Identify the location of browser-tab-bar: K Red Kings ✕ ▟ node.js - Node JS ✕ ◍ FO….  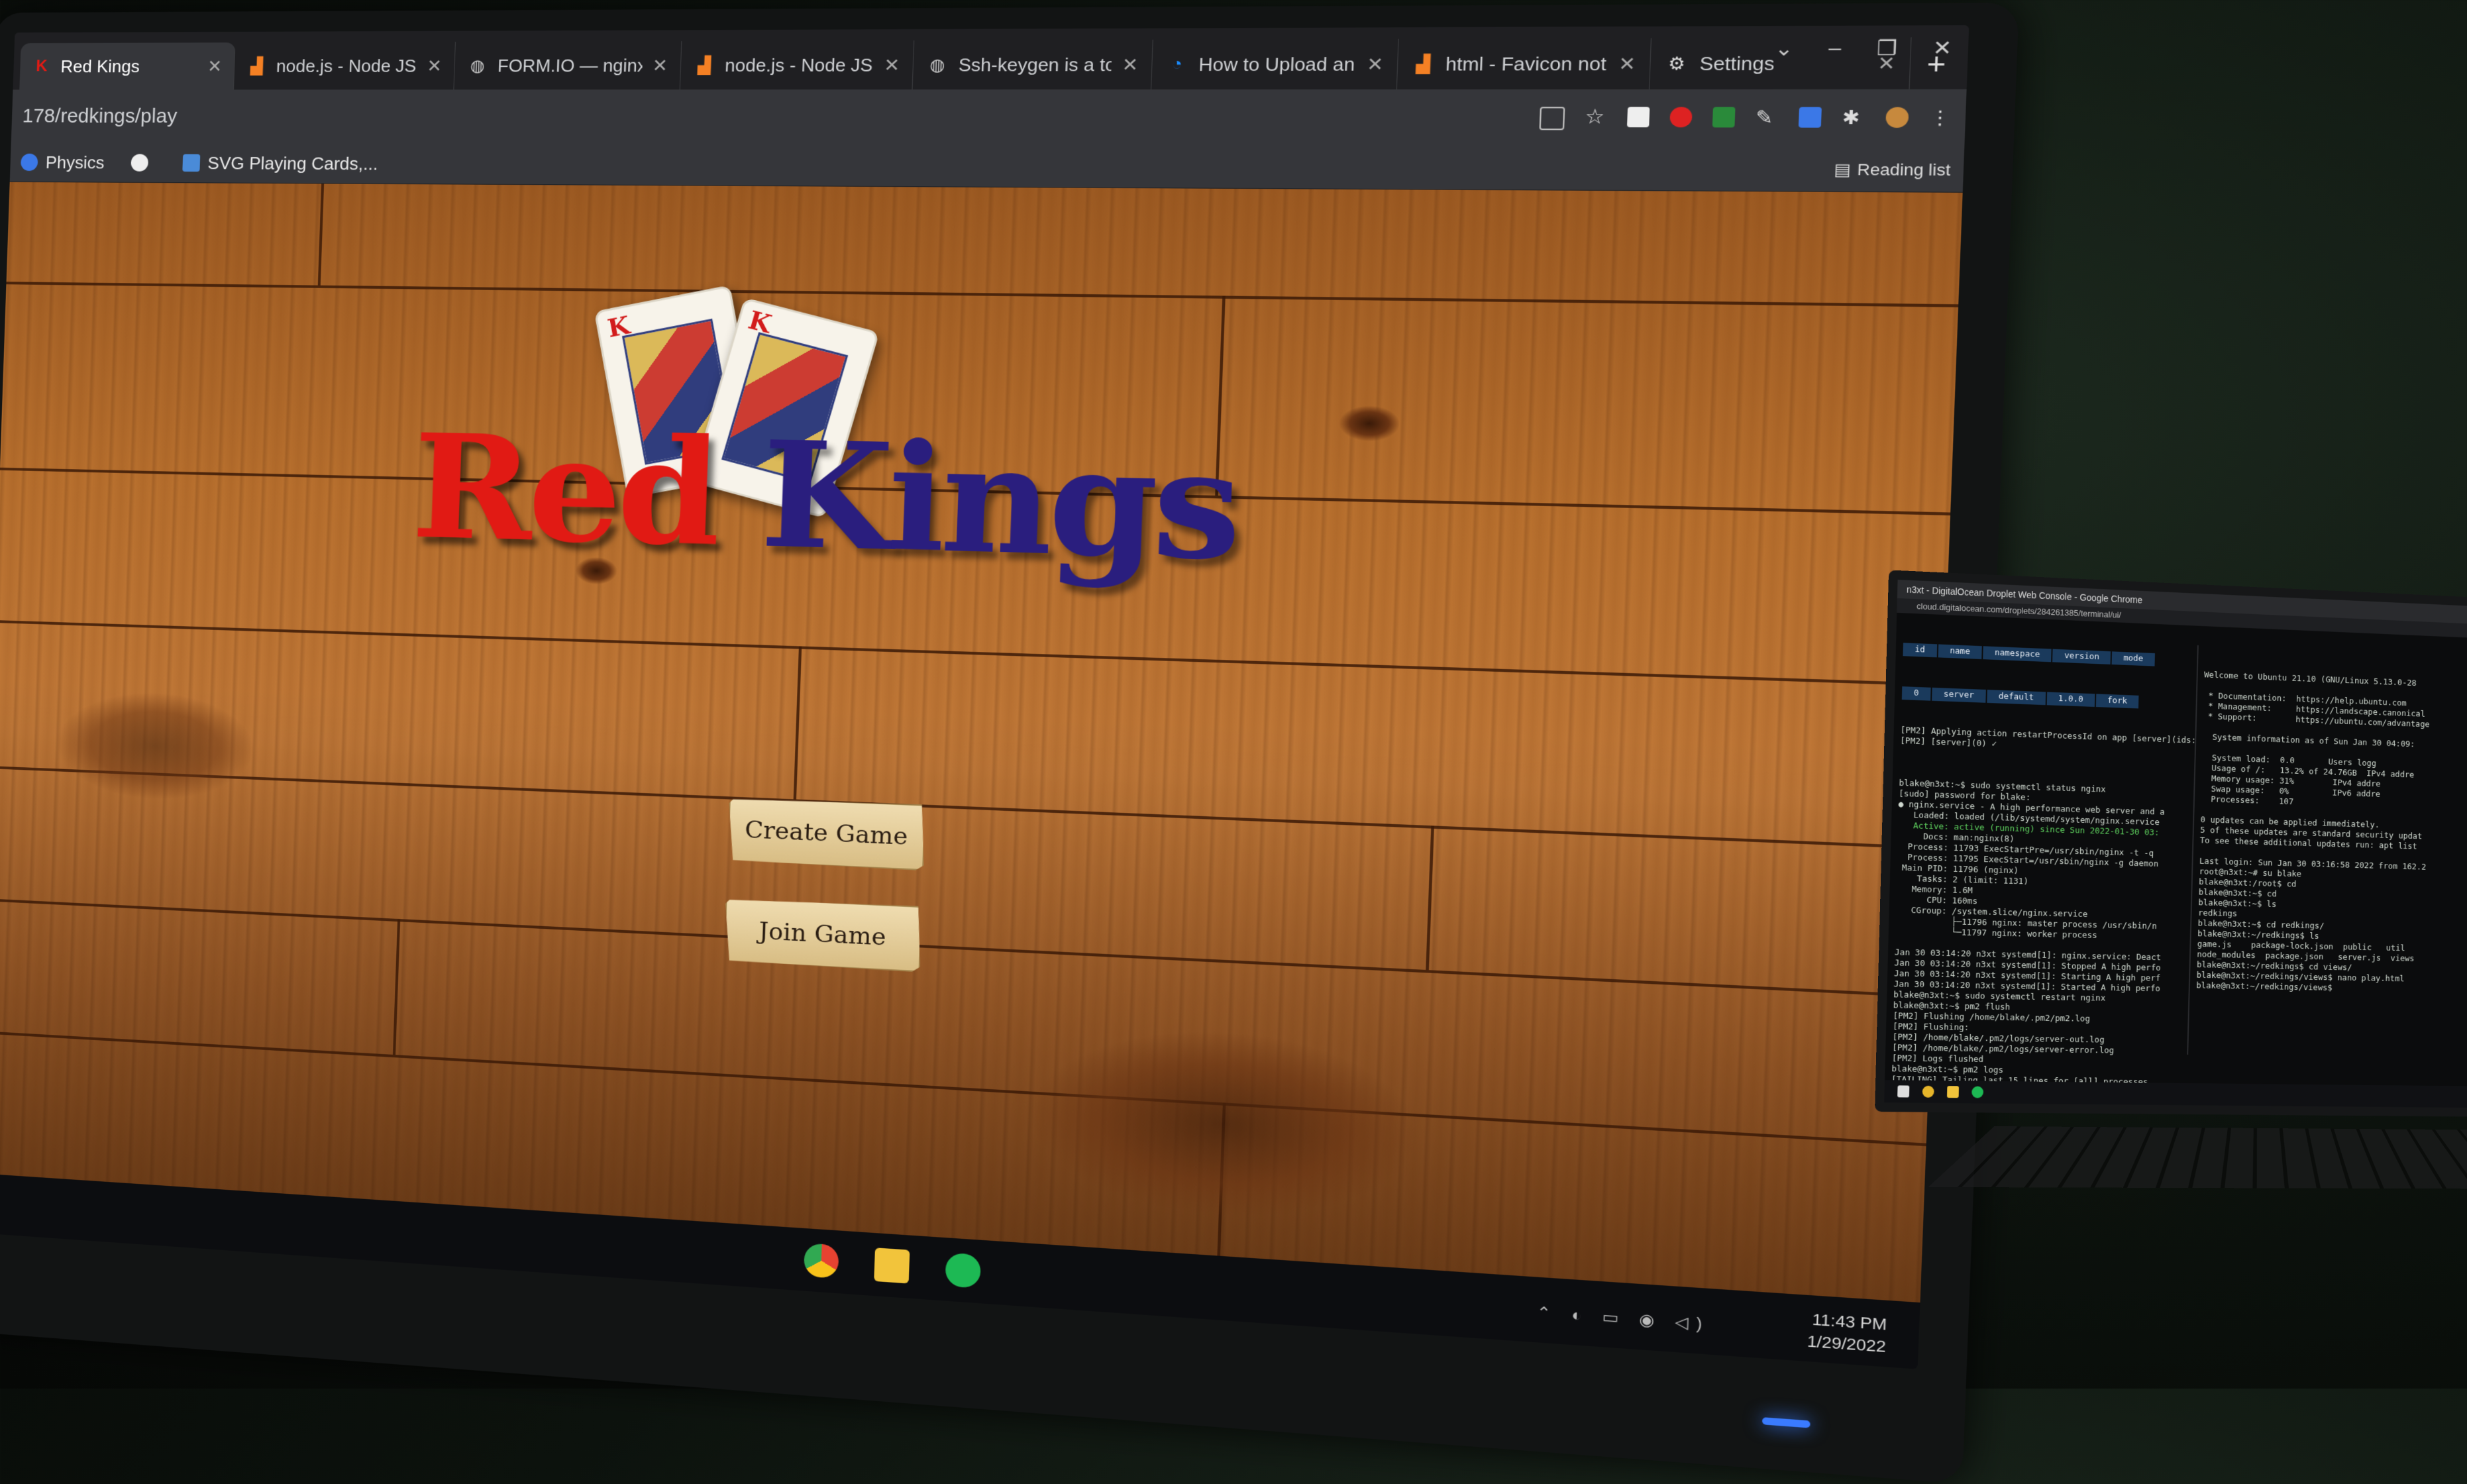
(991, 57).